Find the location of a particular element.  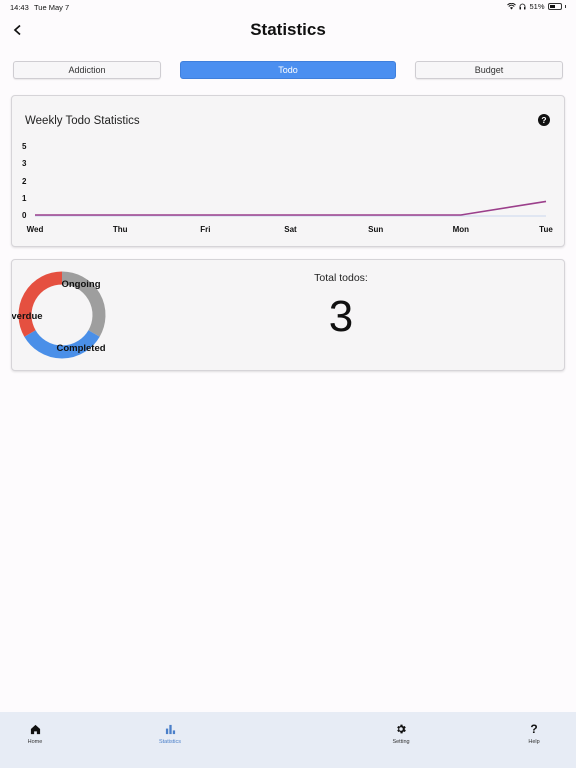

nav-help: ? Help is located at coordinates (534, 733).